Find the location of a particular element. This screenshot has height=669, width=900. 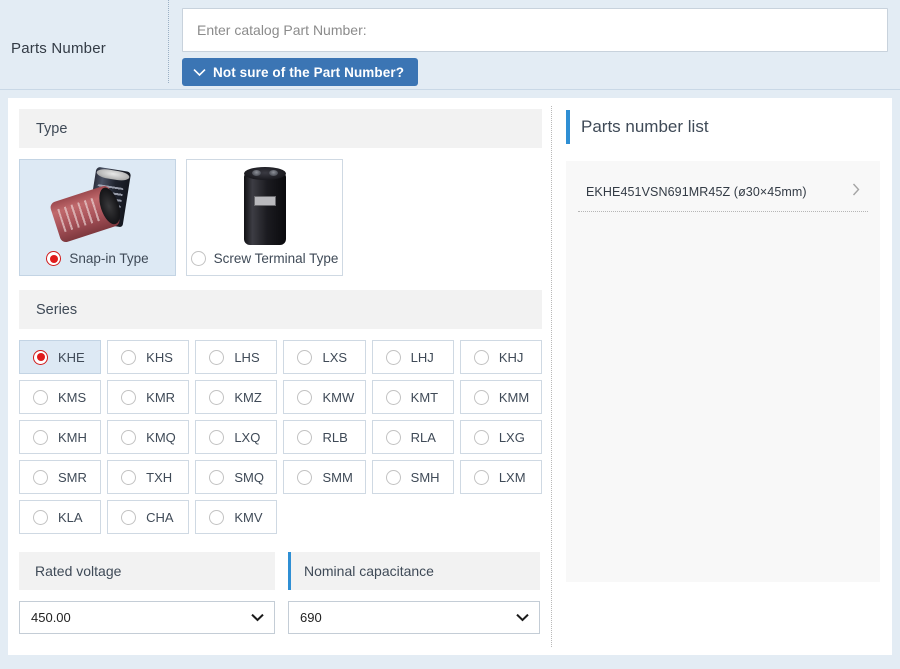

series-item-label: KMZ is located at coordinates (248, 397).